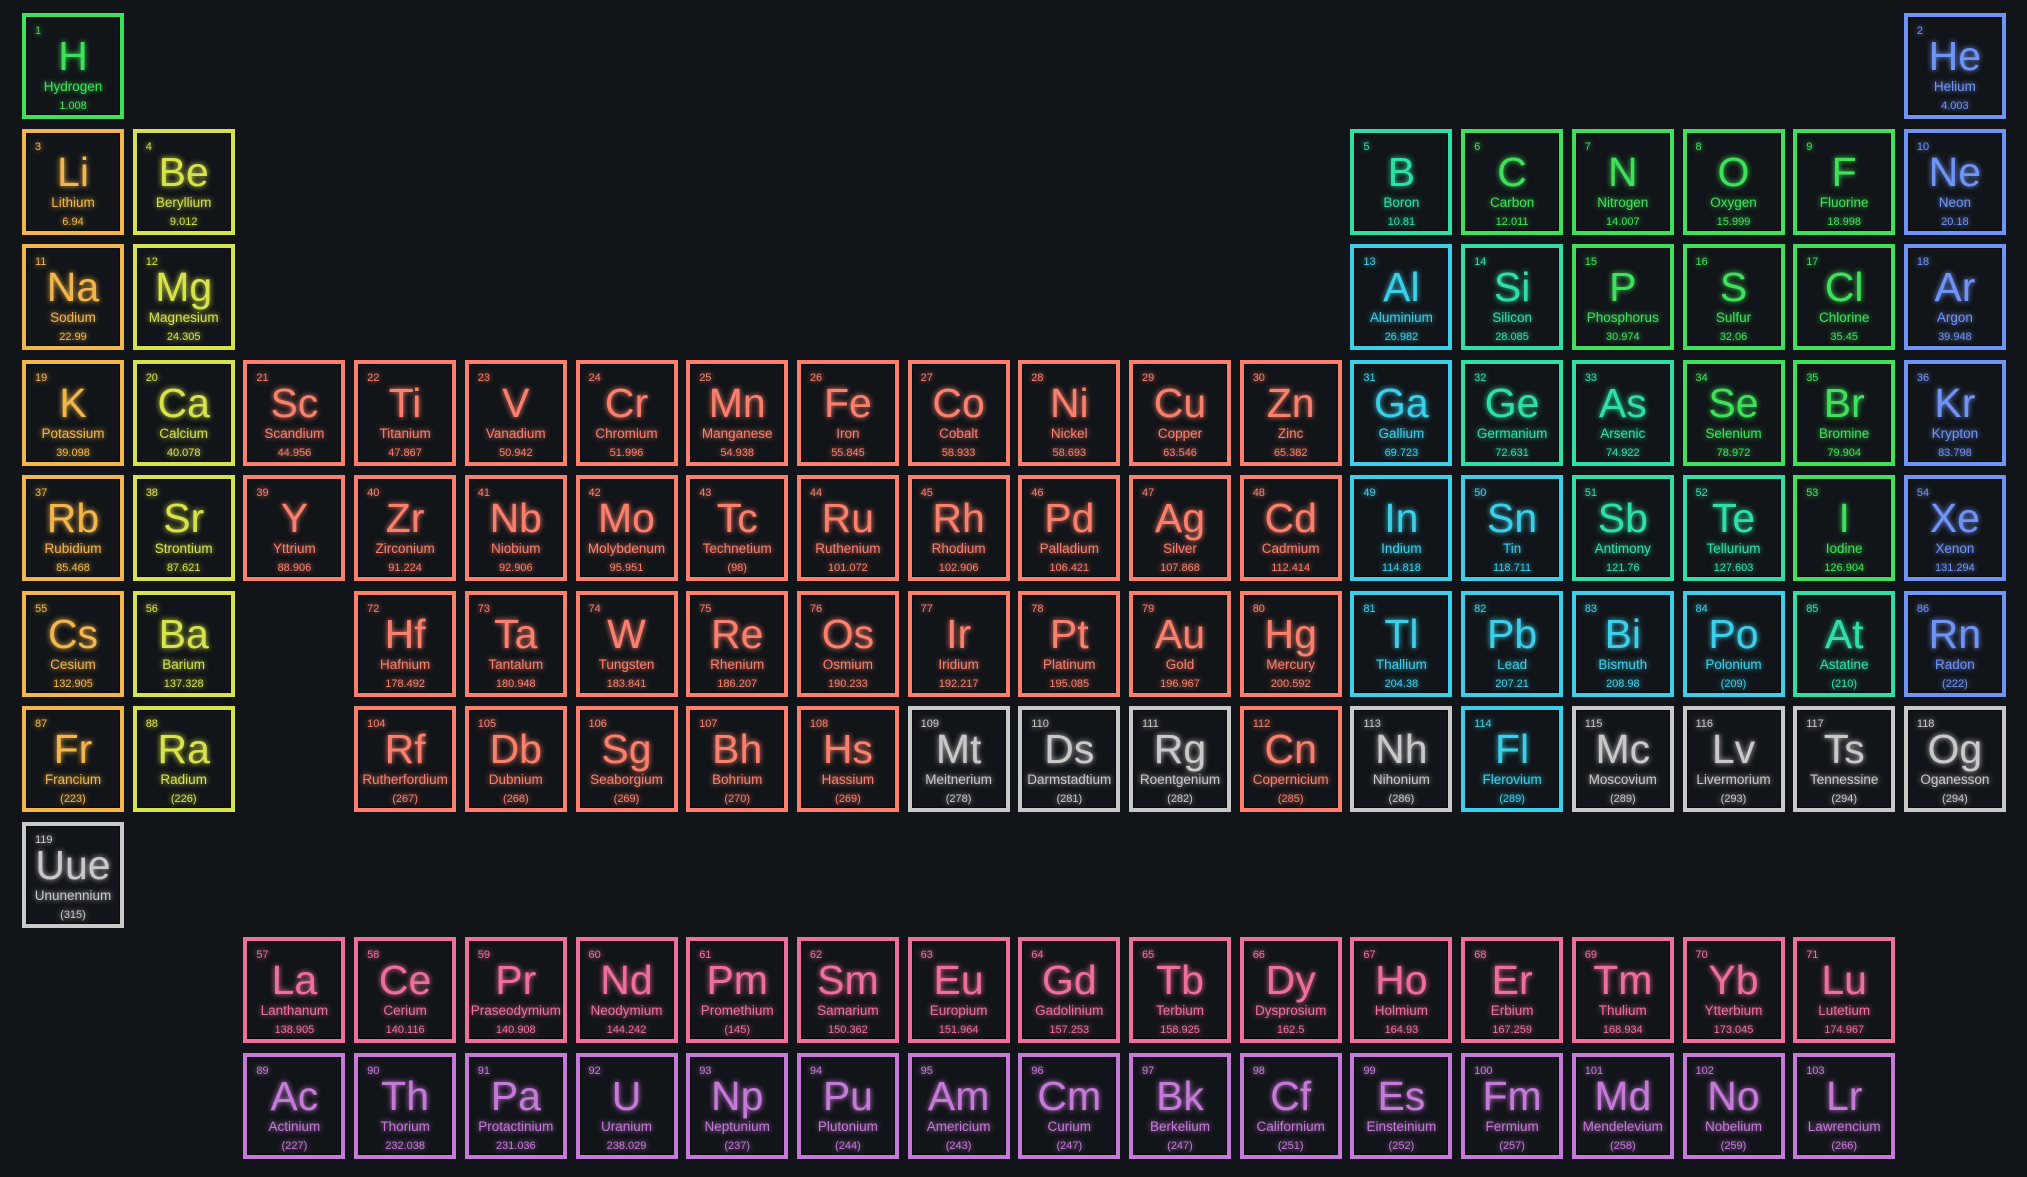 This screenshot has width=2027, height=1177. What do you see at coordinates (626, 412) in the screenshot?
I see `element-cell-chromium: 24 Cr Chromium 51.996` at bounding box center [626, 412].